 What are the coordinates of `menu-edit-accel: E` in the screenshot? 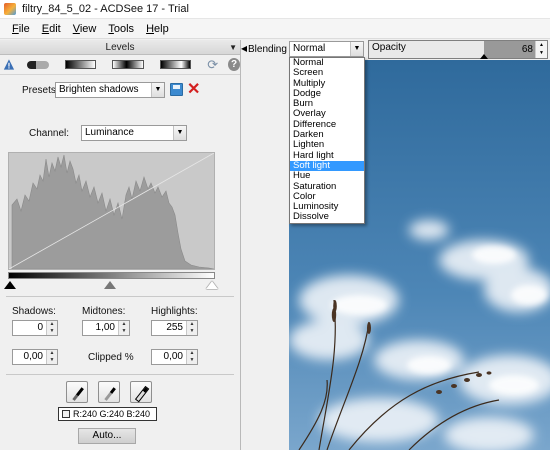 It's located at (45, 28).